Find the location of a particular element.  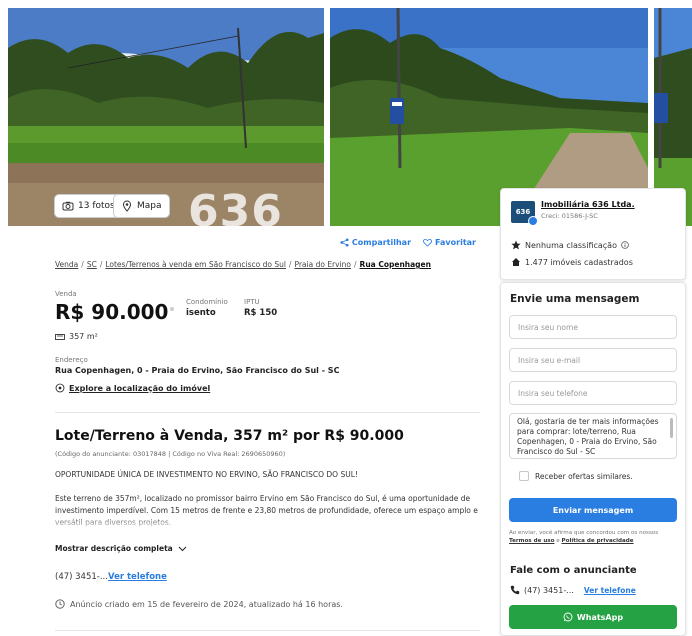

show-more-label: Mostrar descrição completa is located at coordinates (114, 548).